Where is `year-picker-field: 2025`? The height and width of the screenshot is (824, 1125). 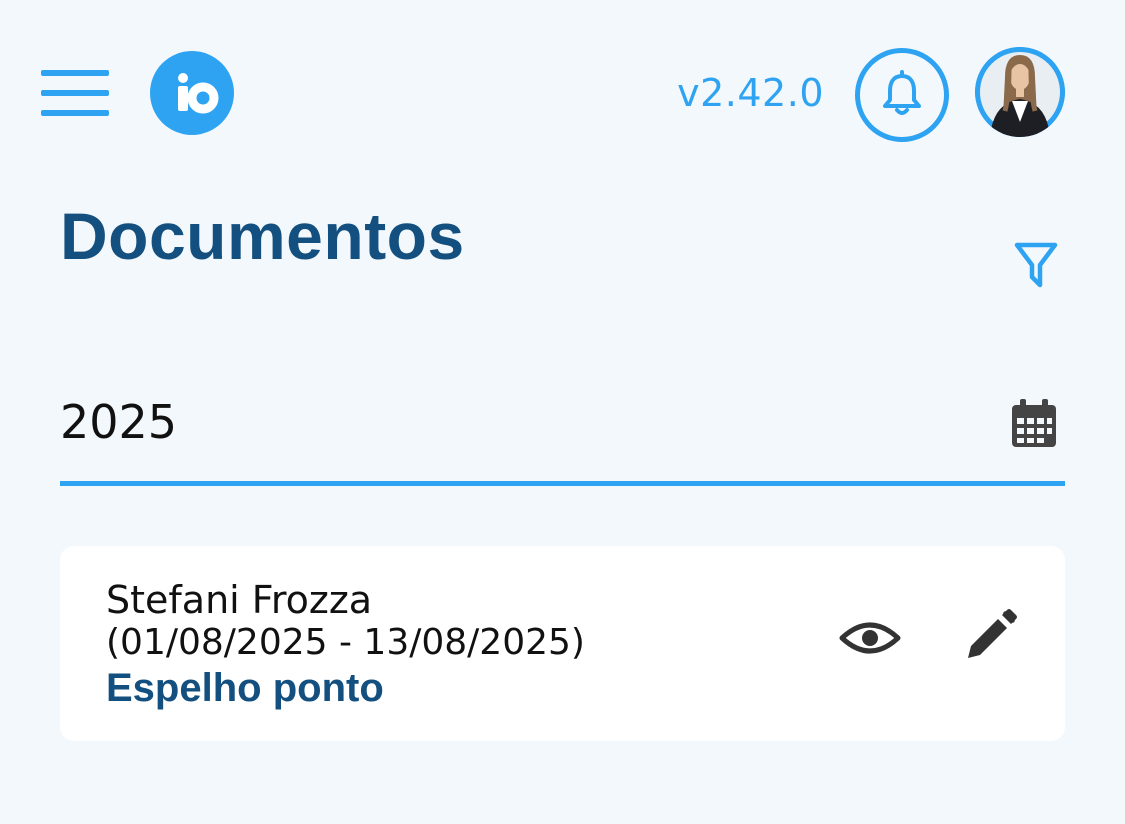
year-picker-field: 2025 is located at coordinates (562, 433).